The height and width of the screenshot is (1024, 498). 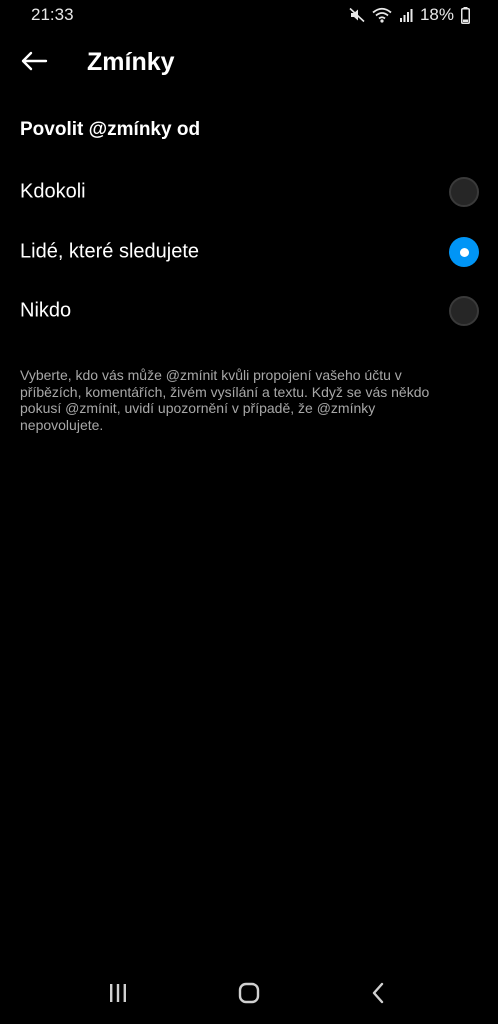 I want to click on back-icon, so click(x=378, y=995).